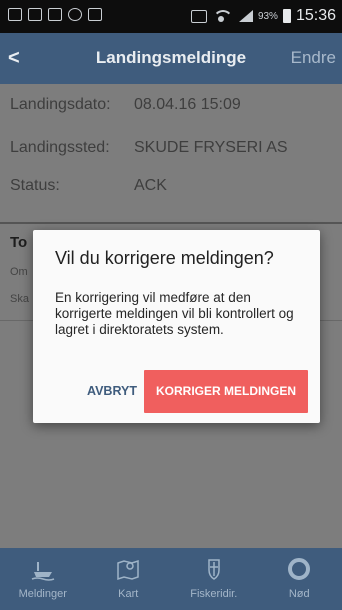 The image size is (342, 610). What do you see at coordinates (198, 16) in the screenshot?
I see `mute-icon` at bounding box center [198, 16].